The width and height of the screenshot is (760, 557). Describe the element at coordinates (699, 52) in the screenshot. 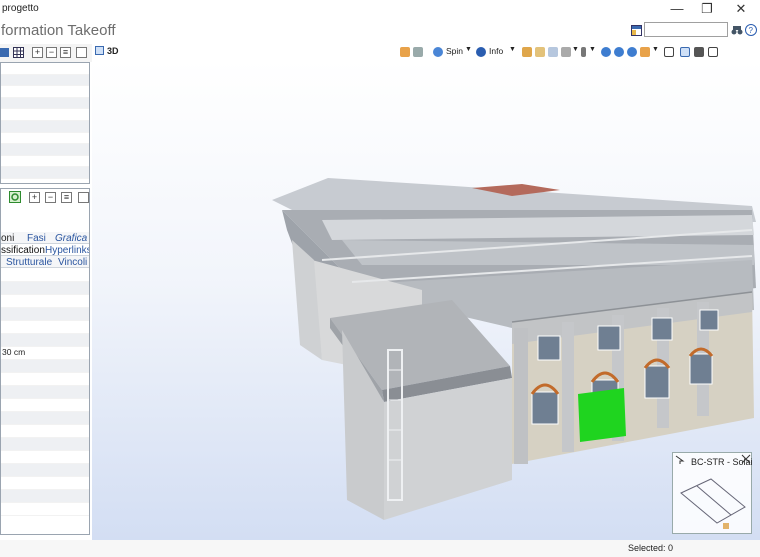

I see `layers-icon` at that location.